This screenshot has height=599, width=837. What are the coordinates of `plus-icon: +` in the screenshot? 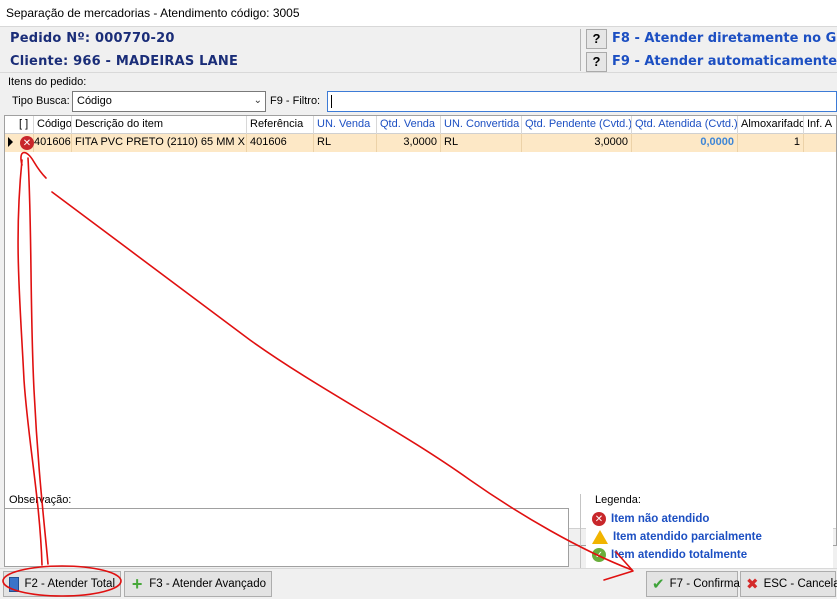 It's located at (137, 583).